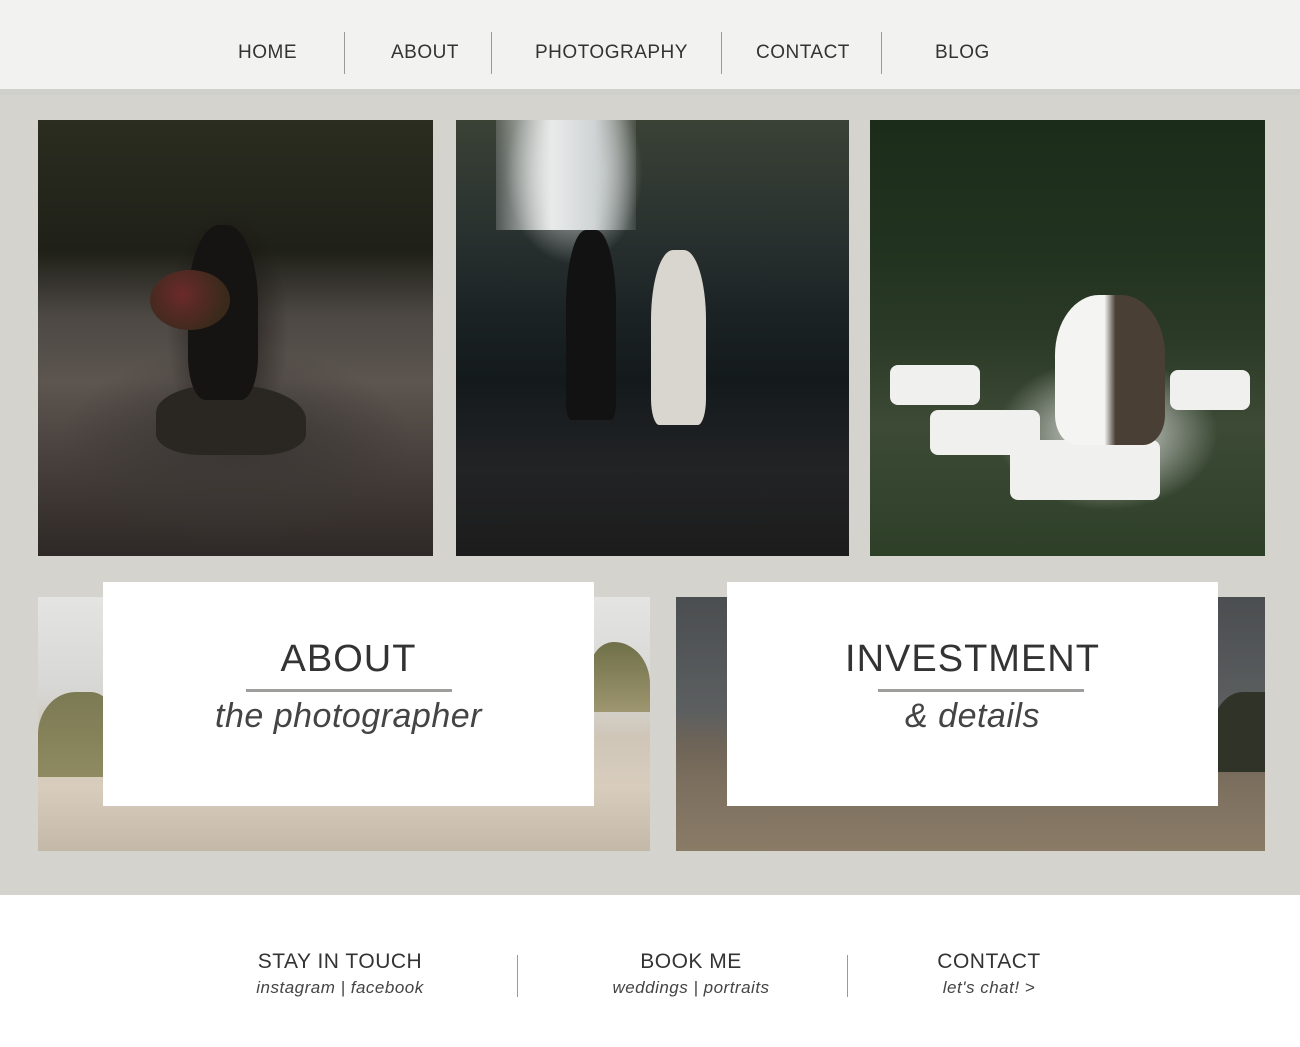 This screenshot has height=1047, width=1300. Describe the element at coordinates (267, 53) in the screenshot. I see `nav-home-link: HOME` at that location.